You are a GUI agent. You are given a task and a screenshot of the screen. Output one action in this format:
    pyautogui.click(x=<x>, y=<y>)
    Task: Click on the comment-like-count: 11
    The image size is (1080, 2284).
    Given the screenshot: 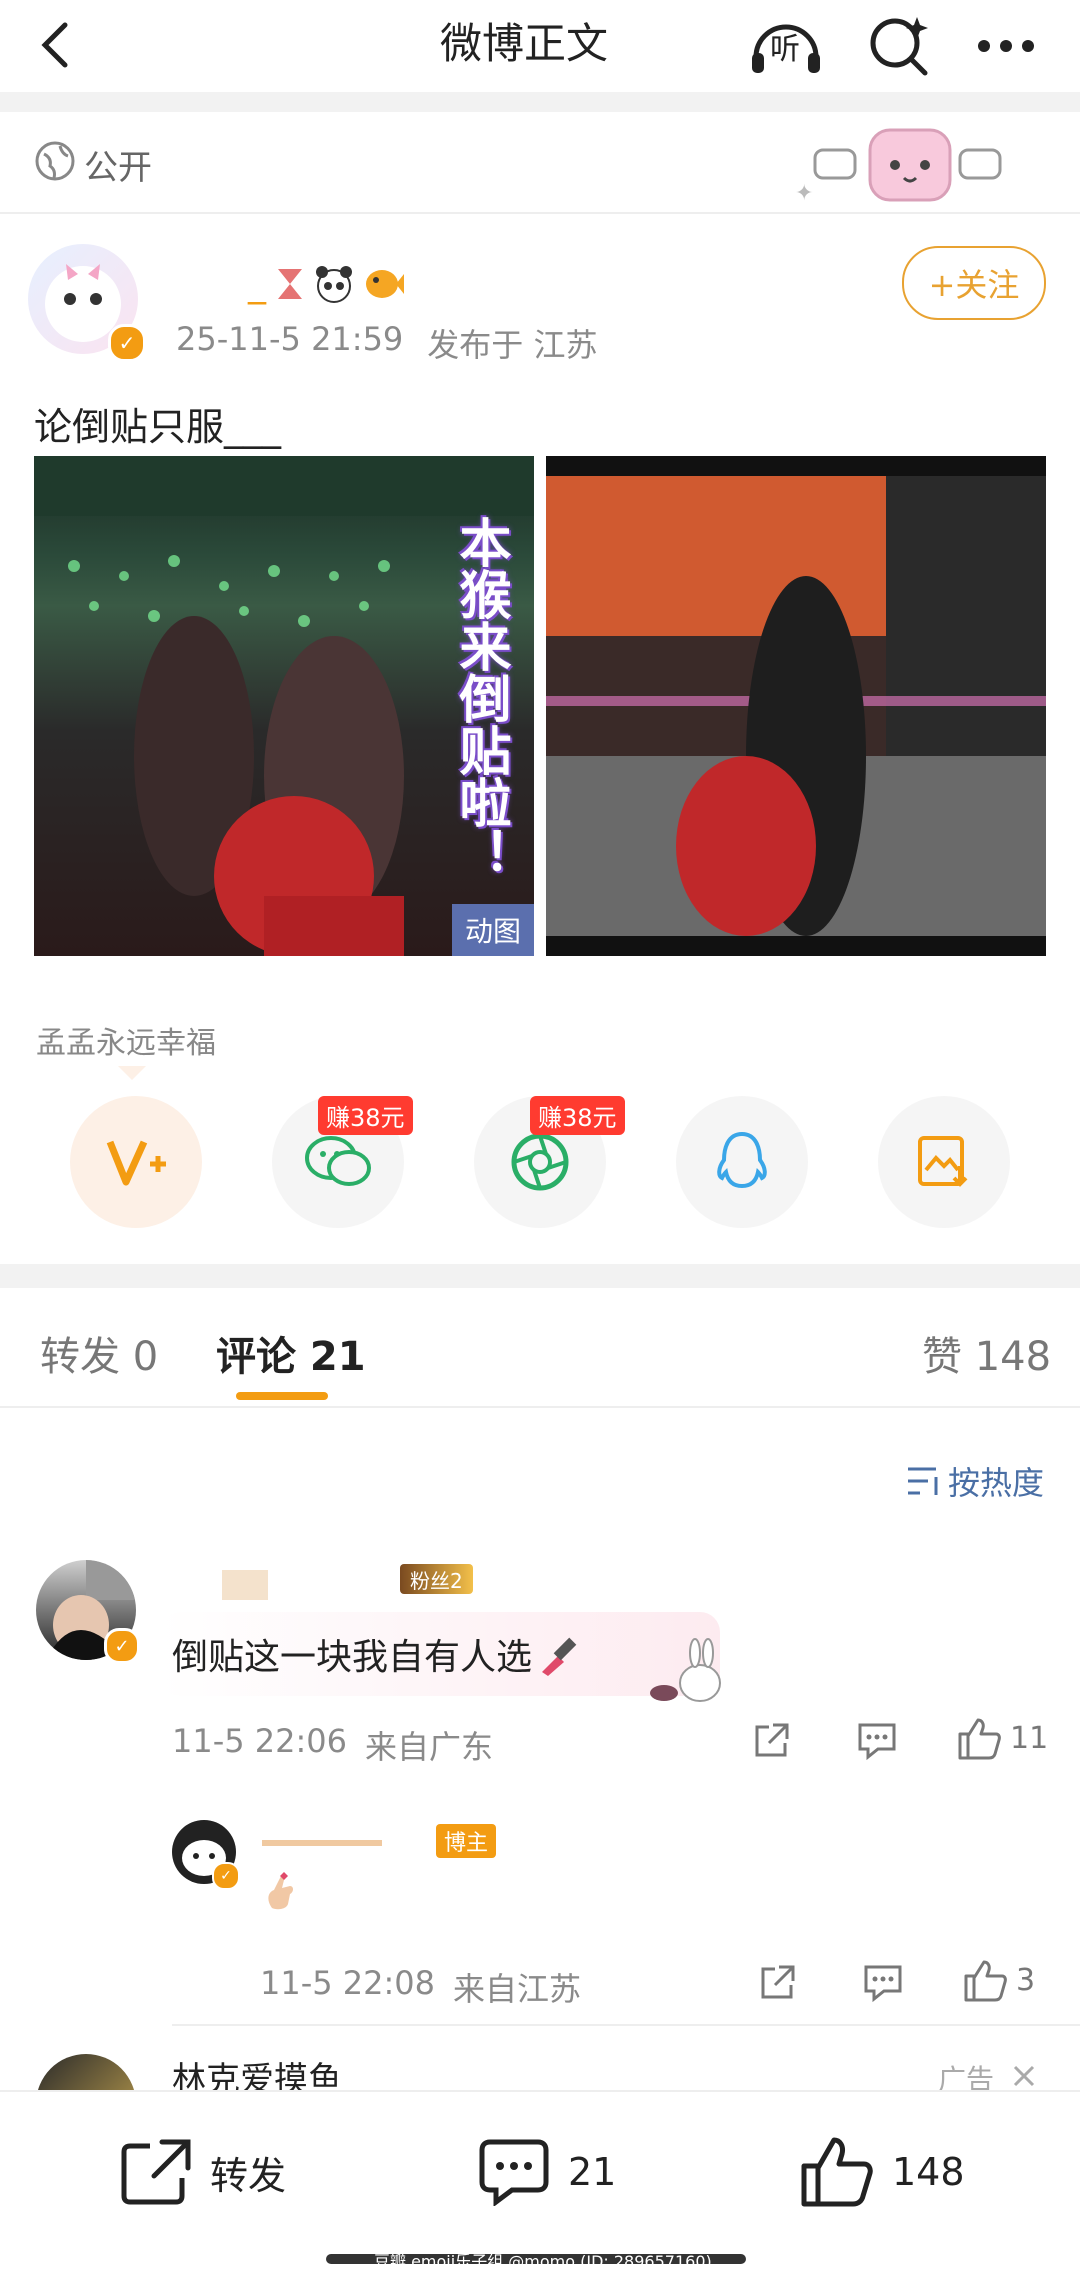 What is the action you would take?
    pyautogui.click(x=1029, y=1738)
    